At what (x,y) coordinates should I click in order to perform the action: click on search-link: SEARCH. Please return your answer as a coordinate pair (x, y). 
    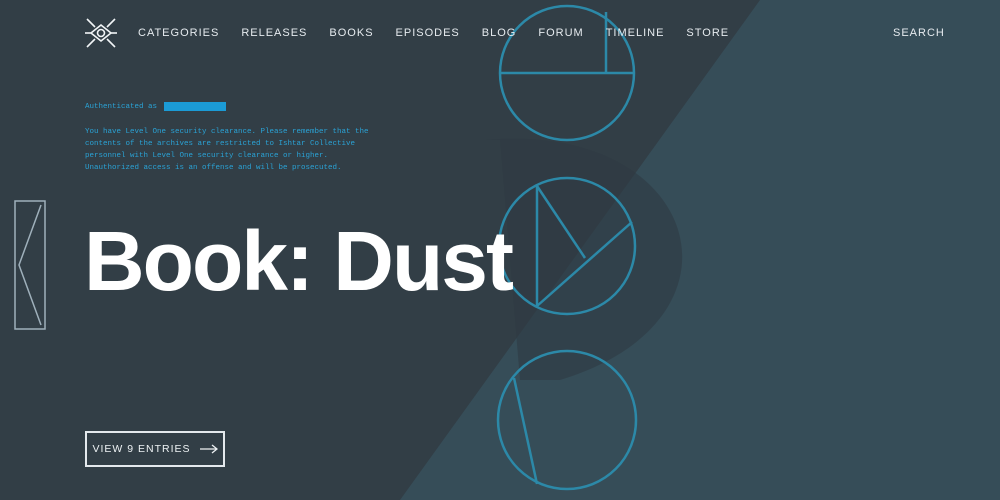
    Looking at the image, I should click on (919, 33).